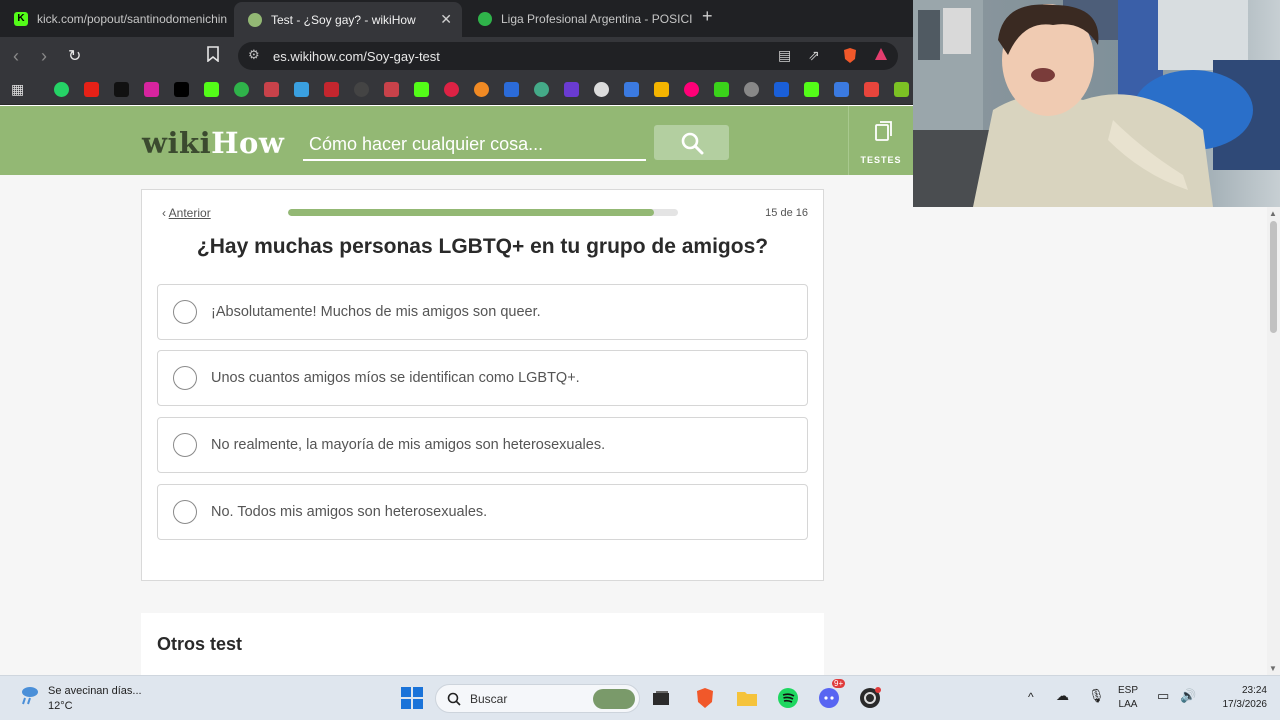  I want to click on site-settings-icon: ⚙, so click(254, 55).